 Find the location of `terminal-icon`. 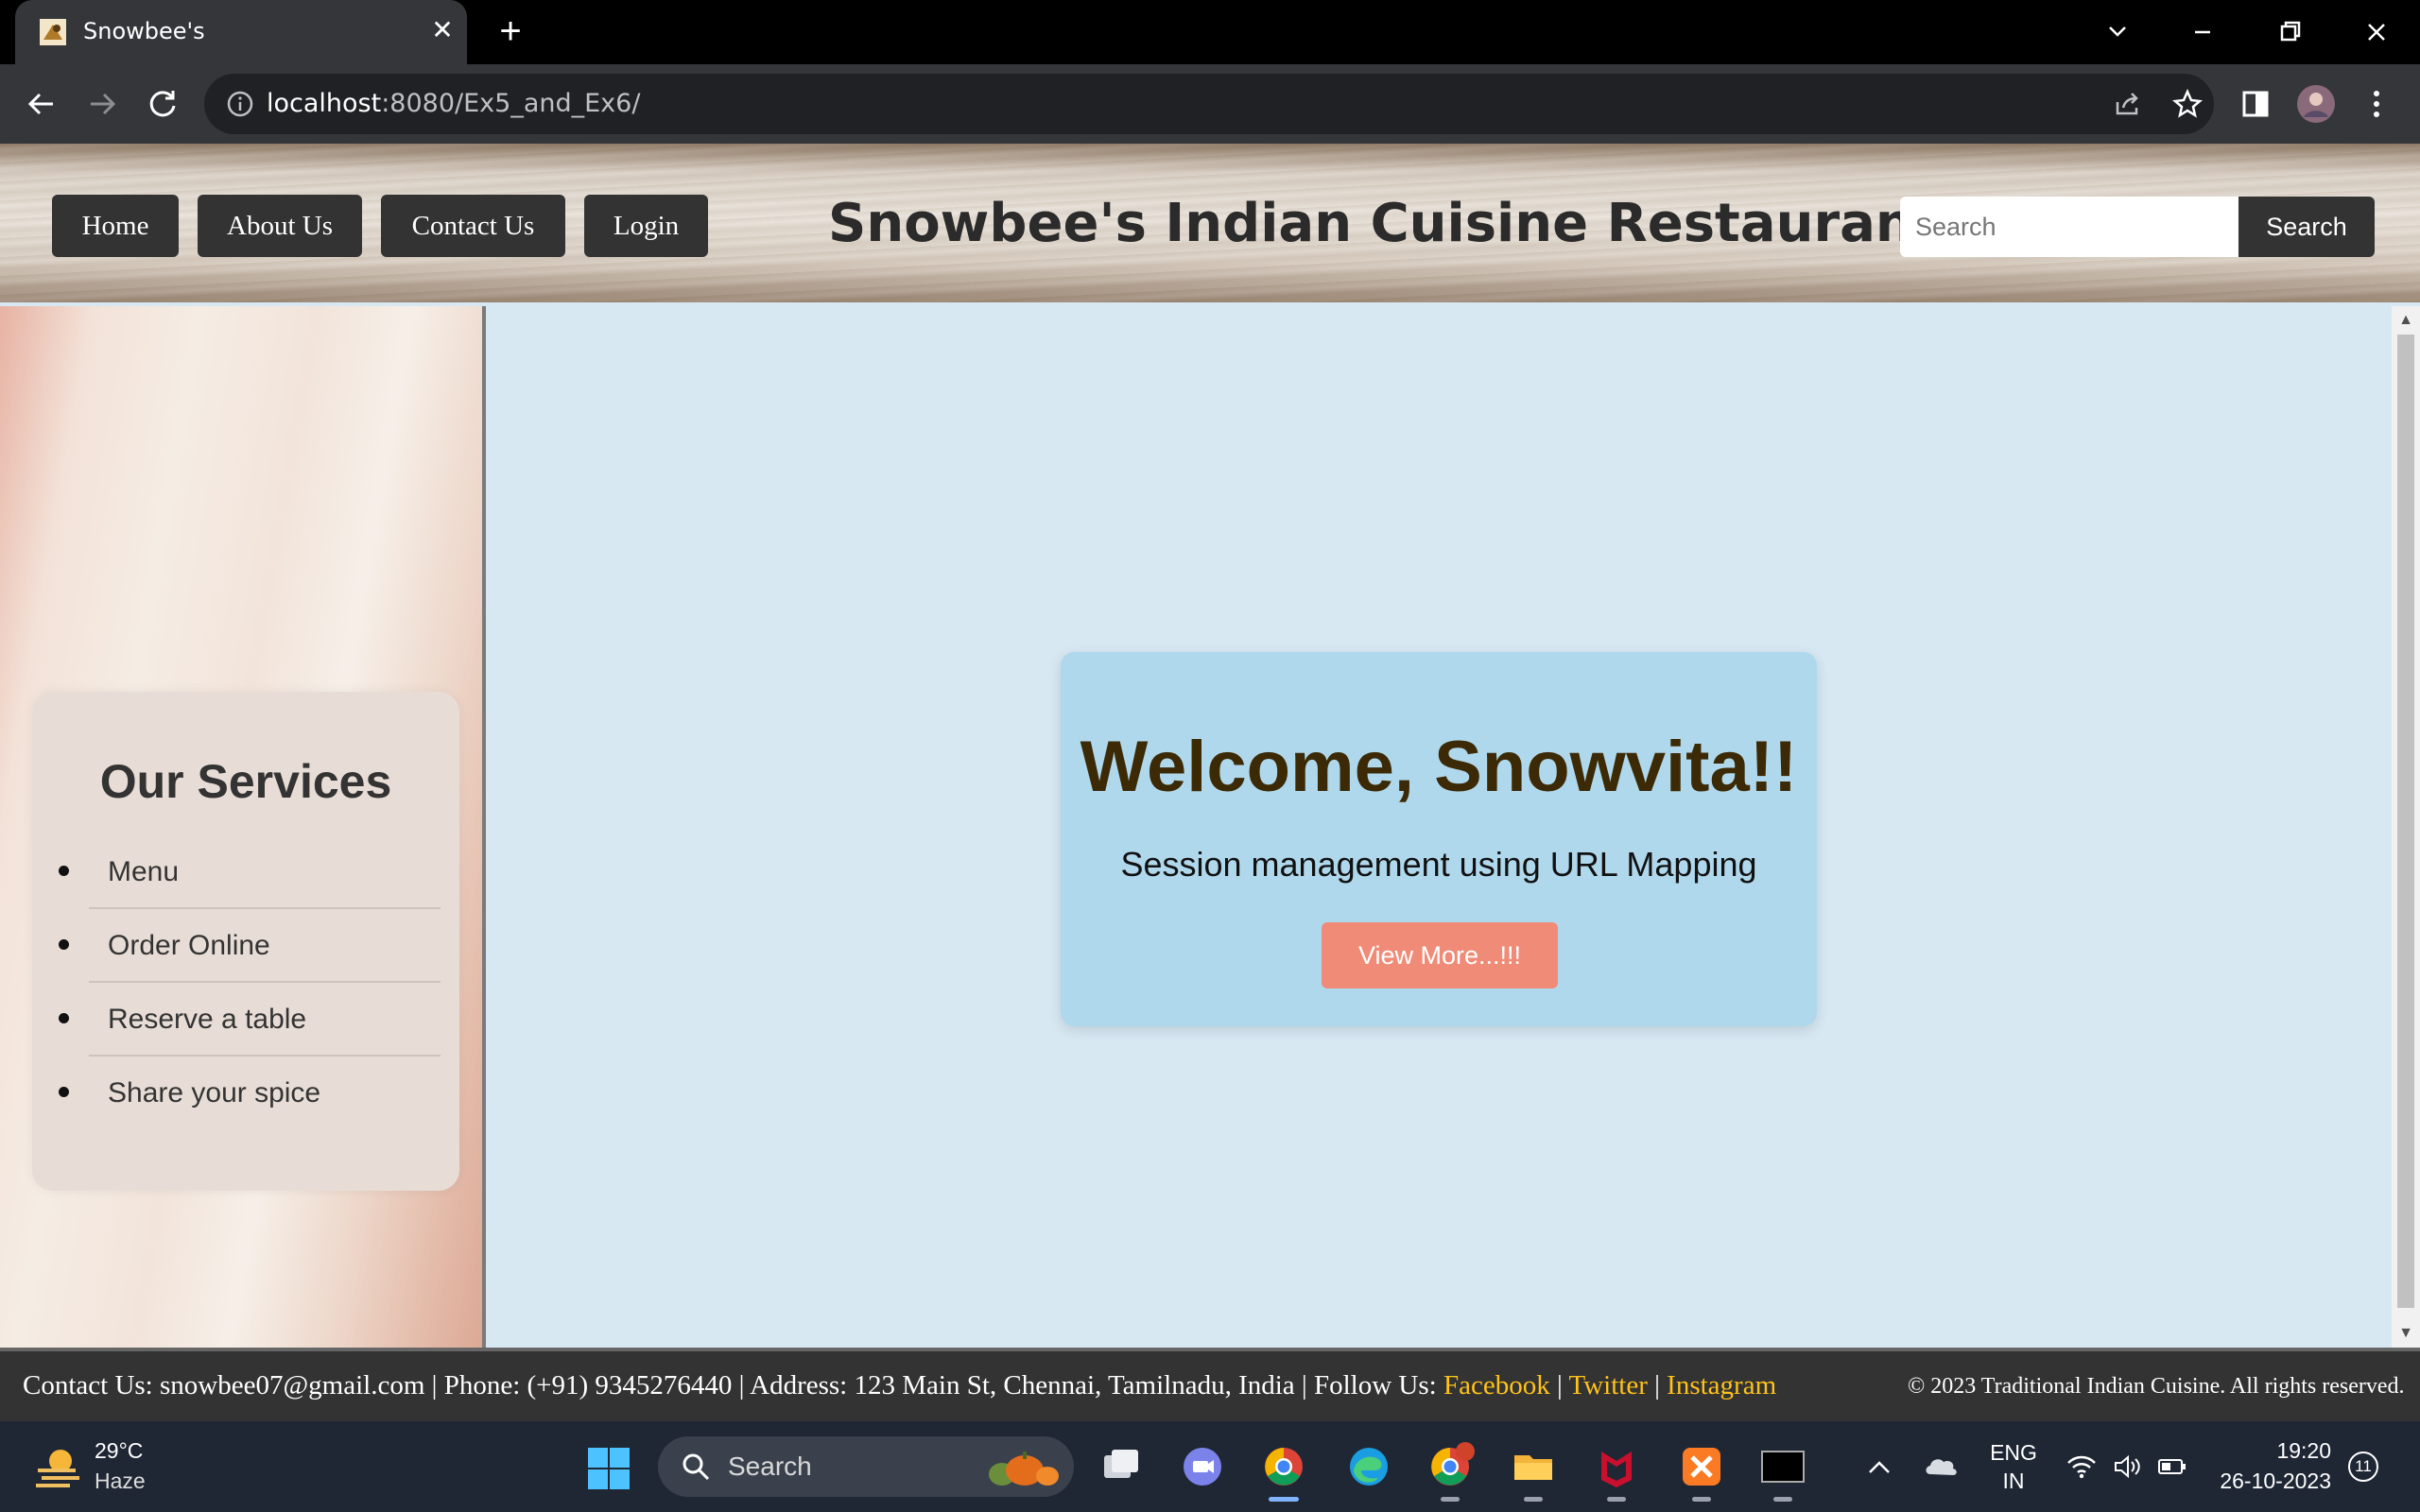

terminal-icon is located at coordinates (1782, 1470).